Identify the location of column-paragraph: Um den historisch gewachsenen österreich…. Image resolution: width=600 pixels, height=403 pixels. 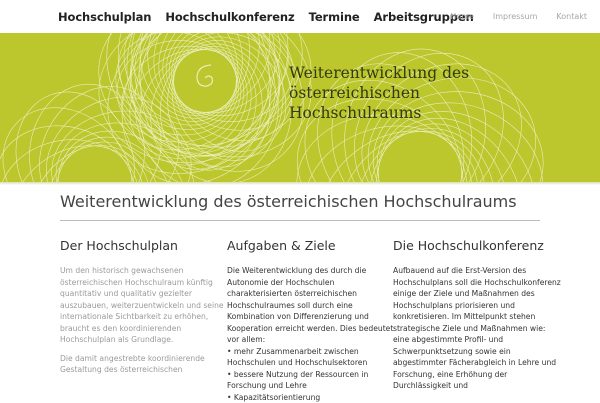
(144, 305).